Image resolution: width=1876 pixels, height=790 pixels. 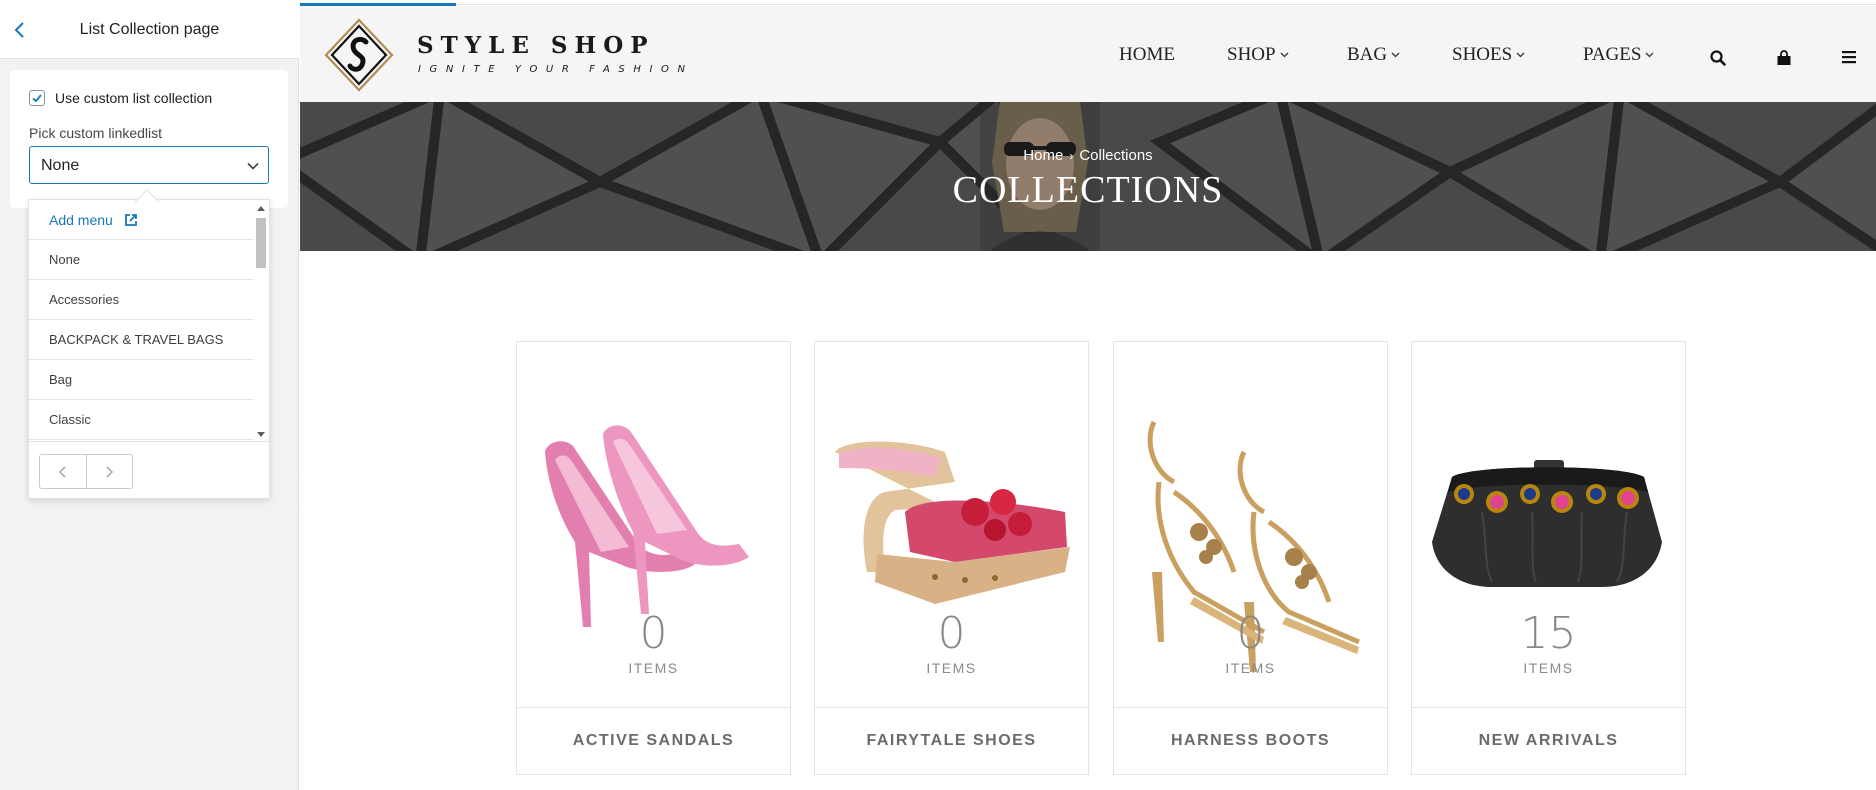 What do you see at coordinates (653, 558) in the screenshot?
I see `collection-card: 0 ITEMS ACTIVE SANDALS` at bounding box center [653, 558].